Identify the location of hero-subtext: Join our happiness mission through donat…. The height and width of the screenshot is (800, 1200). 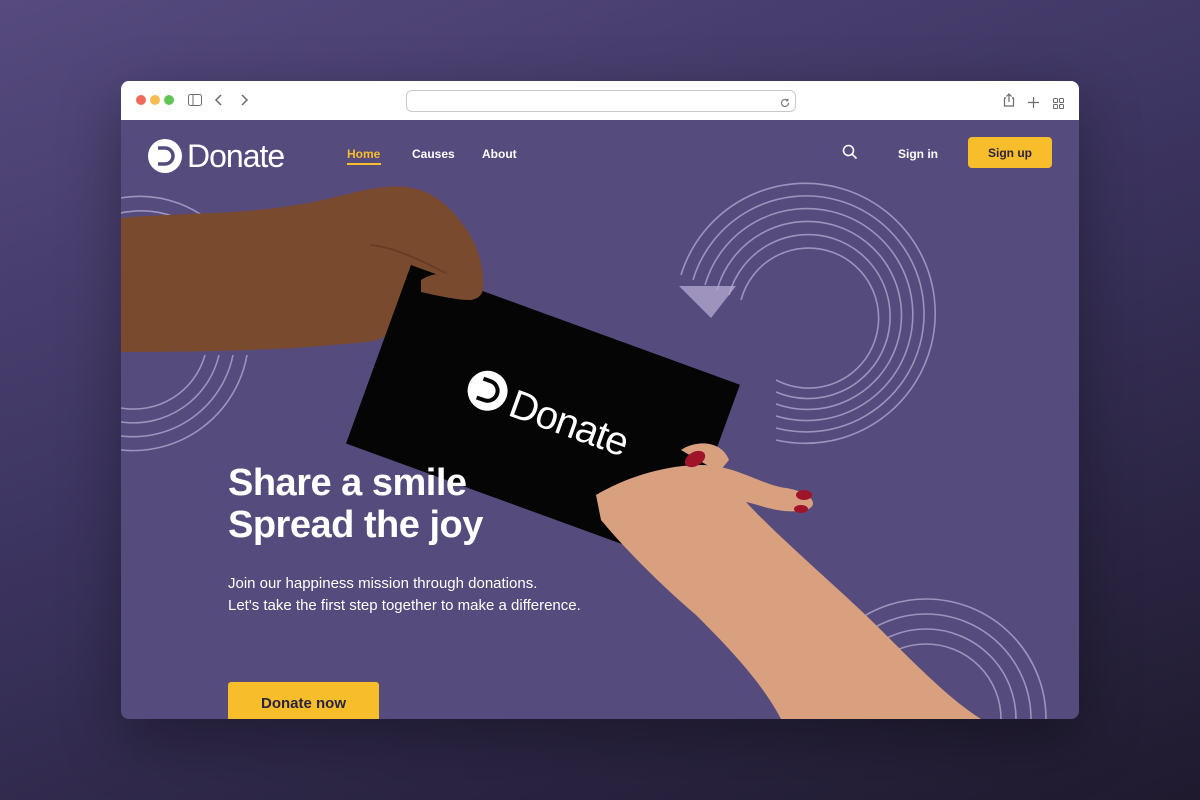
(404, 595).